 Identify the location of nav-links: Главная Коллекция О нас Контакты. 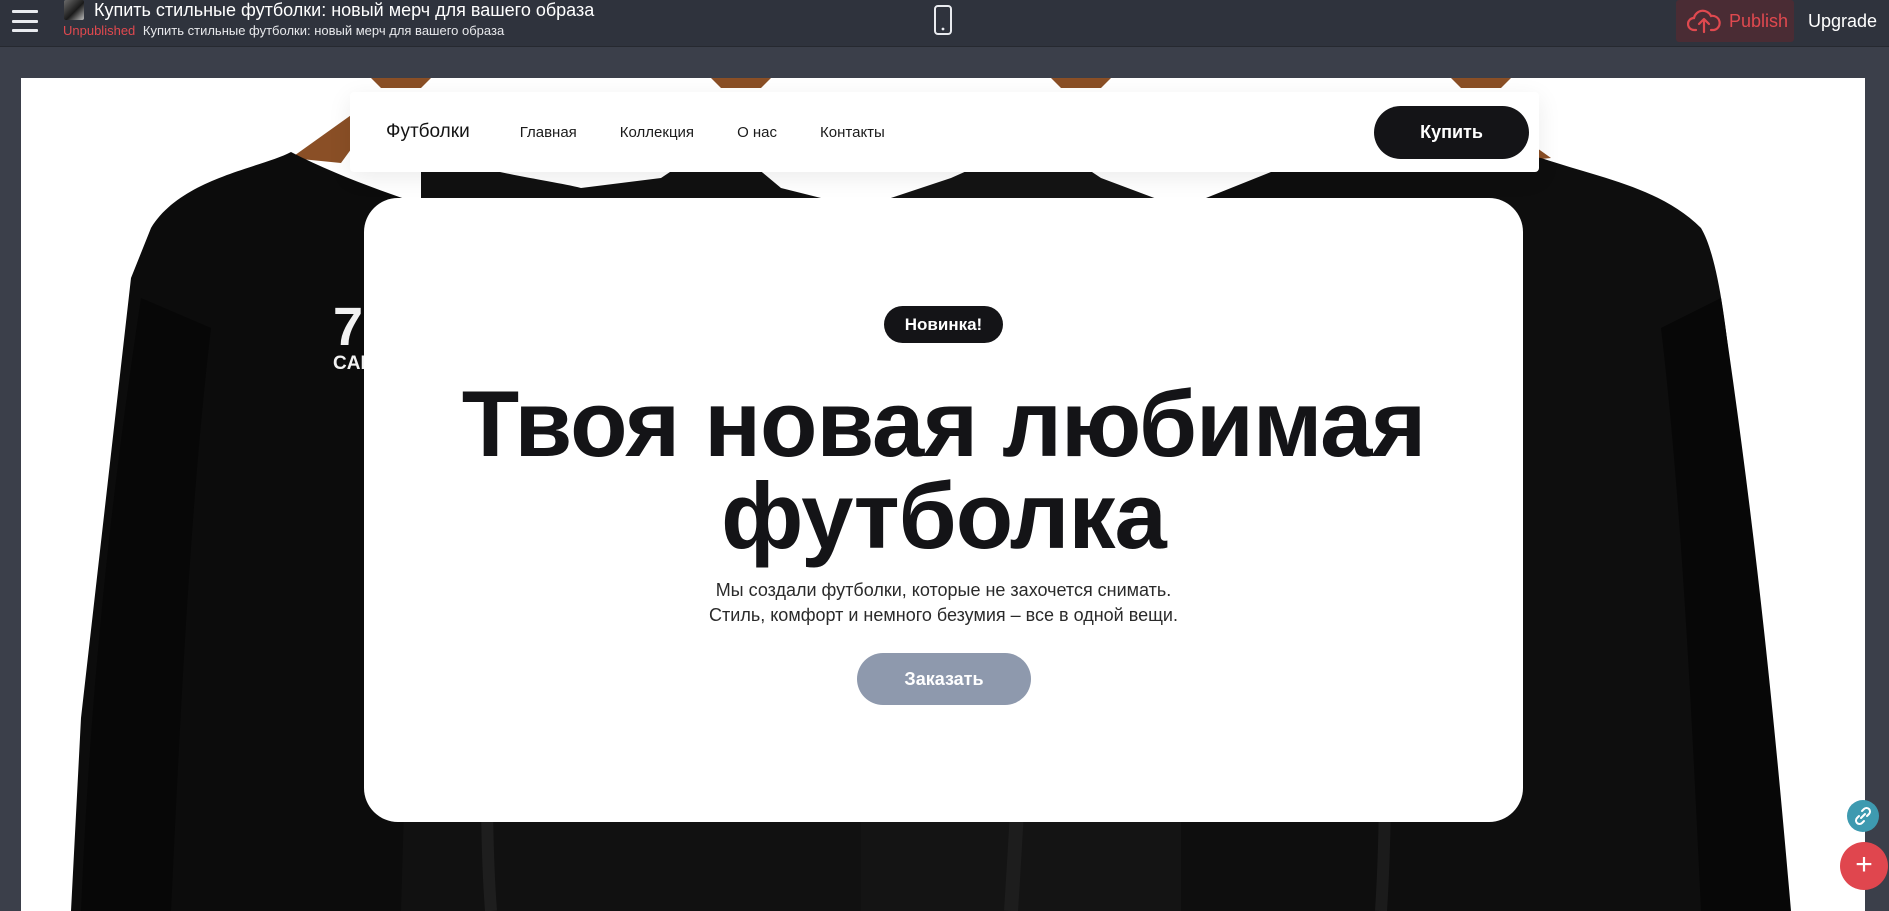
(702, 132).